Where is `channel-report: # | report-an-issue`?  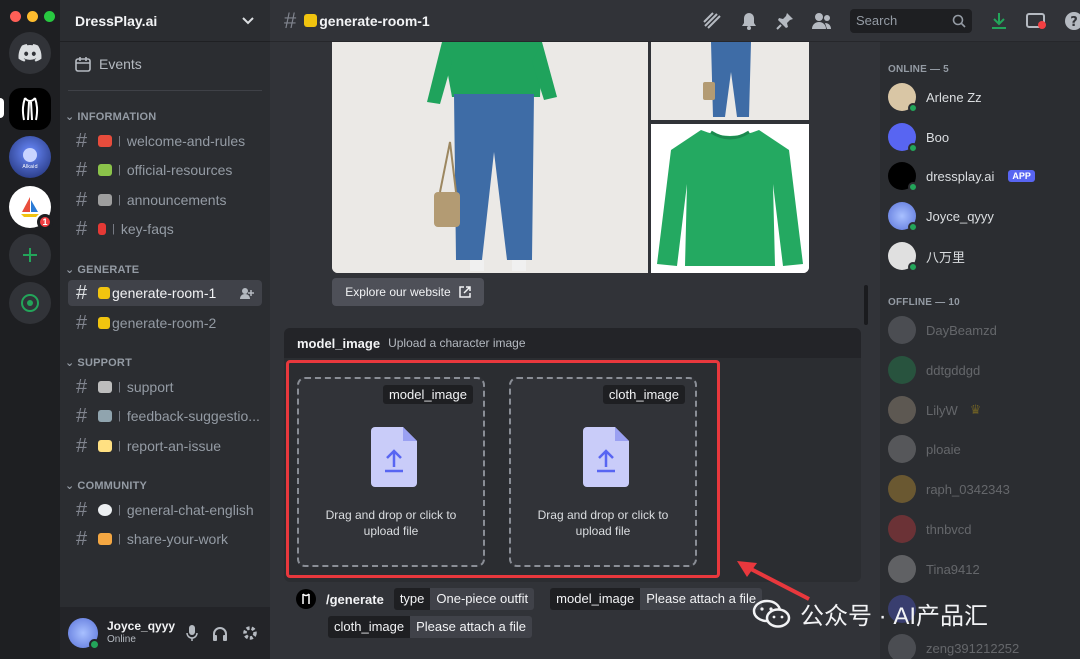 channel-report: # | report-an-issue is located at coordinates (165, 446).